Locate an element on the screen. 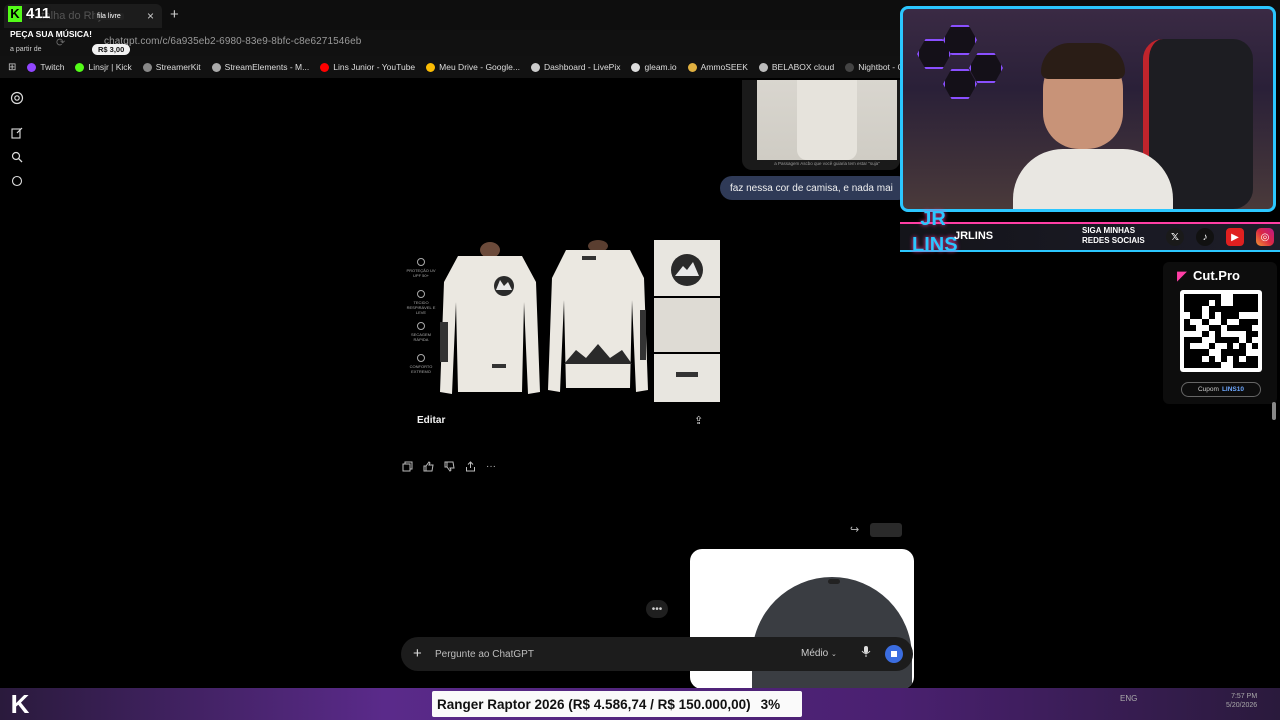 This screenshot has width=1280, height=720. apps-grid-icon: ⊞ is located at coordinates (12, 67).